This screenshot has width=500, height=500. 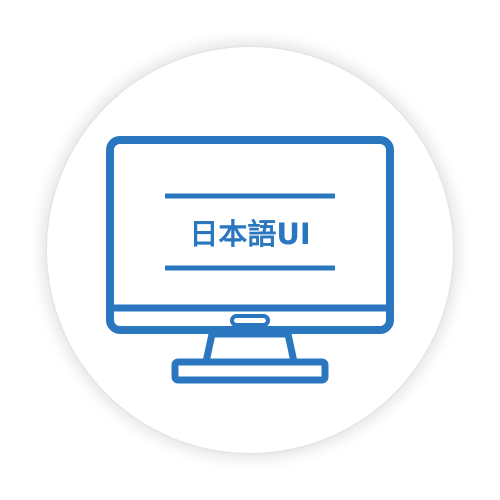 What do you see at coordinates (250, 320) in the screenshot?
I see `power-indicator` at bounding box center [250, 320].